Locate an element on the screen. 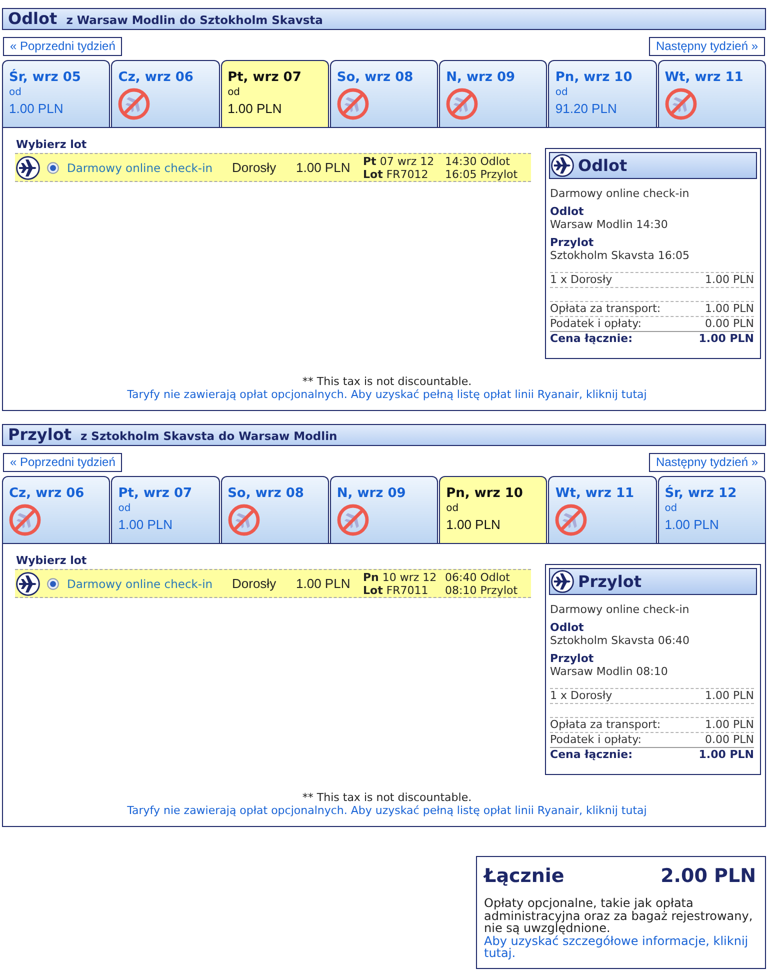 The width and height of the screenshot is (777, 972). day-tab: Pn, wrz 10 od 1.00 PLN is located at coordinates (493, 509).